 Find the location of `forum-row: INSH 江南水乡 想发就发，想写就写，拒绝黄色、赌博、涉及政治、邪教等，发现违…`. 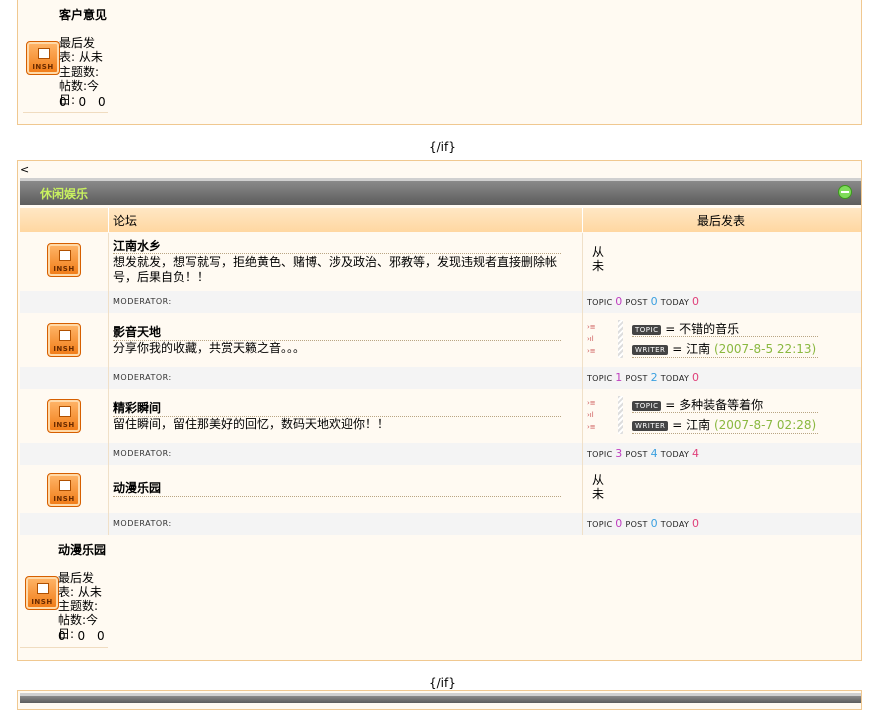

forum-row: INSH 江南水乡 想发就发，想写就写，拒绝黄色、赌博、涉及政治、邪教等，发现违… is located at coordinates (440, 261).